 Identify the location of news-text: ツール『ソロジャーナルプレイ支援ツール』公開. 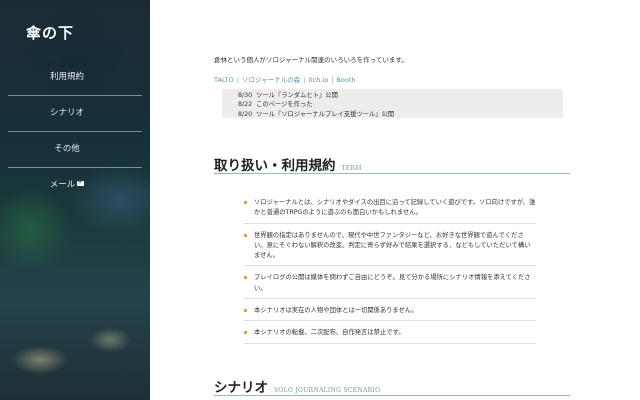
(325, 114).